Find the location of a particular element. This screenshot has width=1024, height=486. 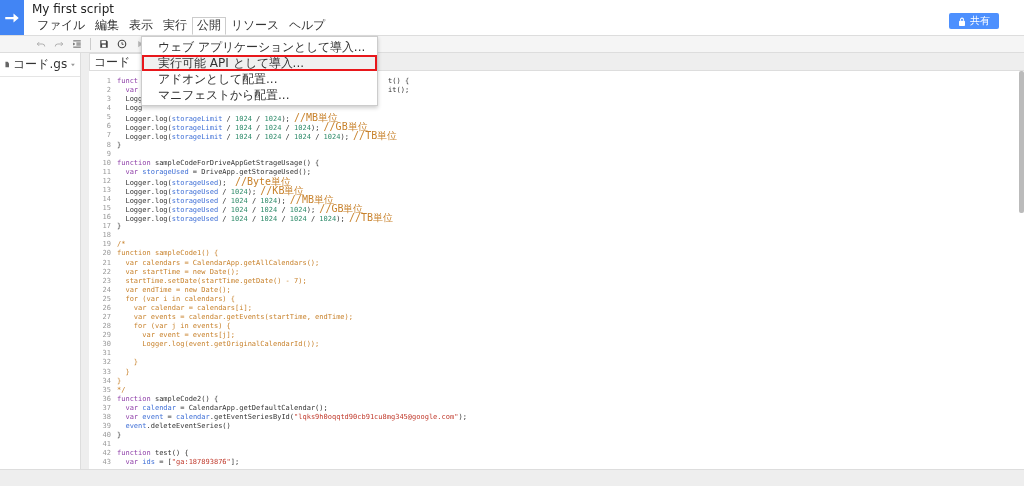

menu-item: 公開 is located at coordinates (209, 26).